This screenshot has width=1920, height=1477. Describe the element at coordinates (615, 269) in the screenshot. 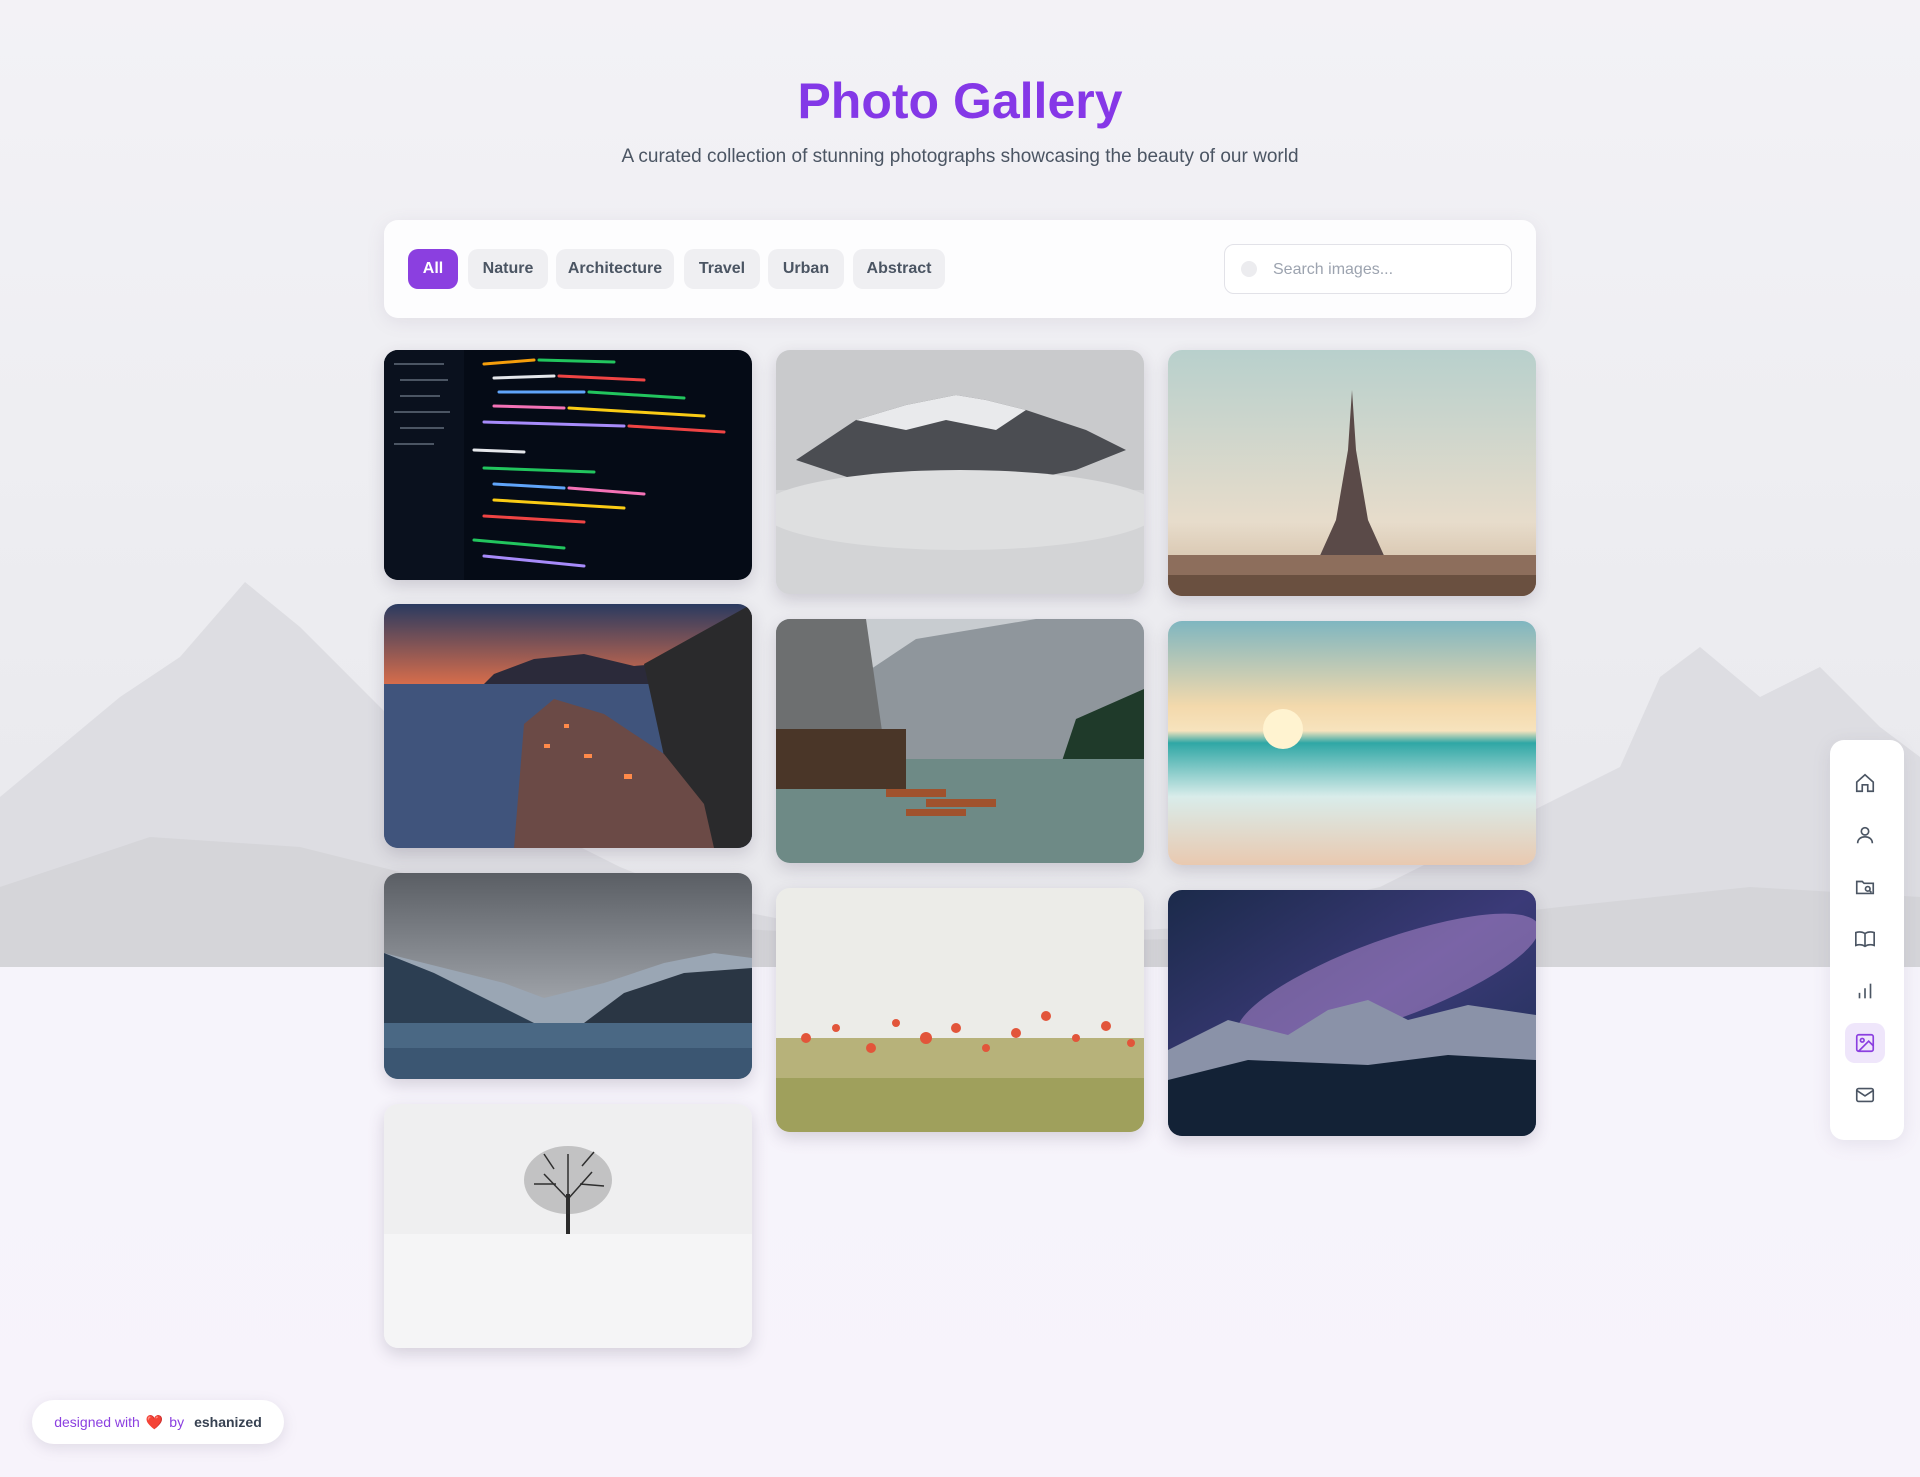

I see `filter-architecture-button: Architecture` at that location.